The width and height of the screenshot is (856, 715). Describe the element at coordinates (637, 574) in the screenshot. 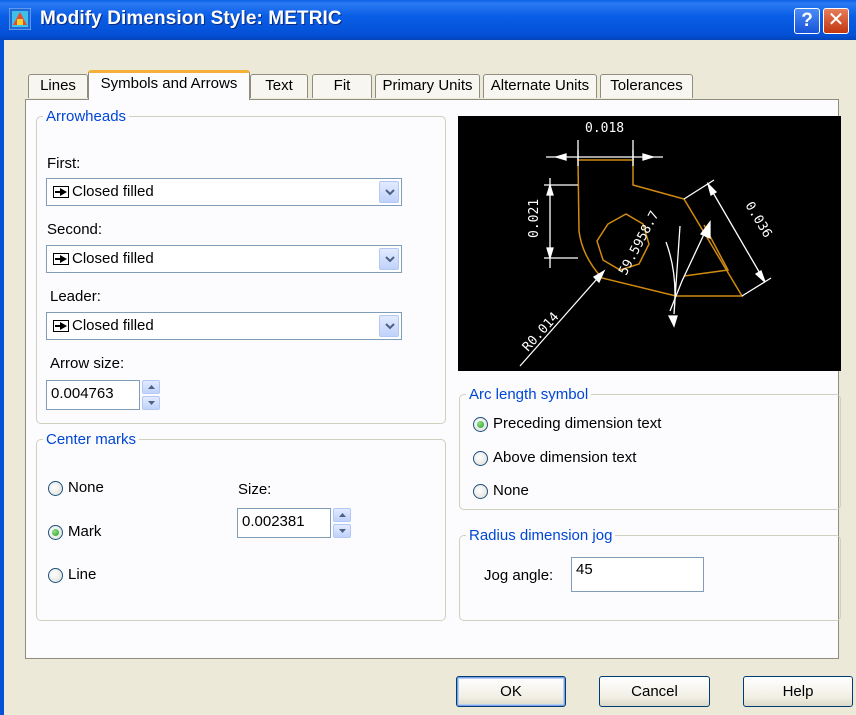

I see `jog-angle-input: 45` at that location.